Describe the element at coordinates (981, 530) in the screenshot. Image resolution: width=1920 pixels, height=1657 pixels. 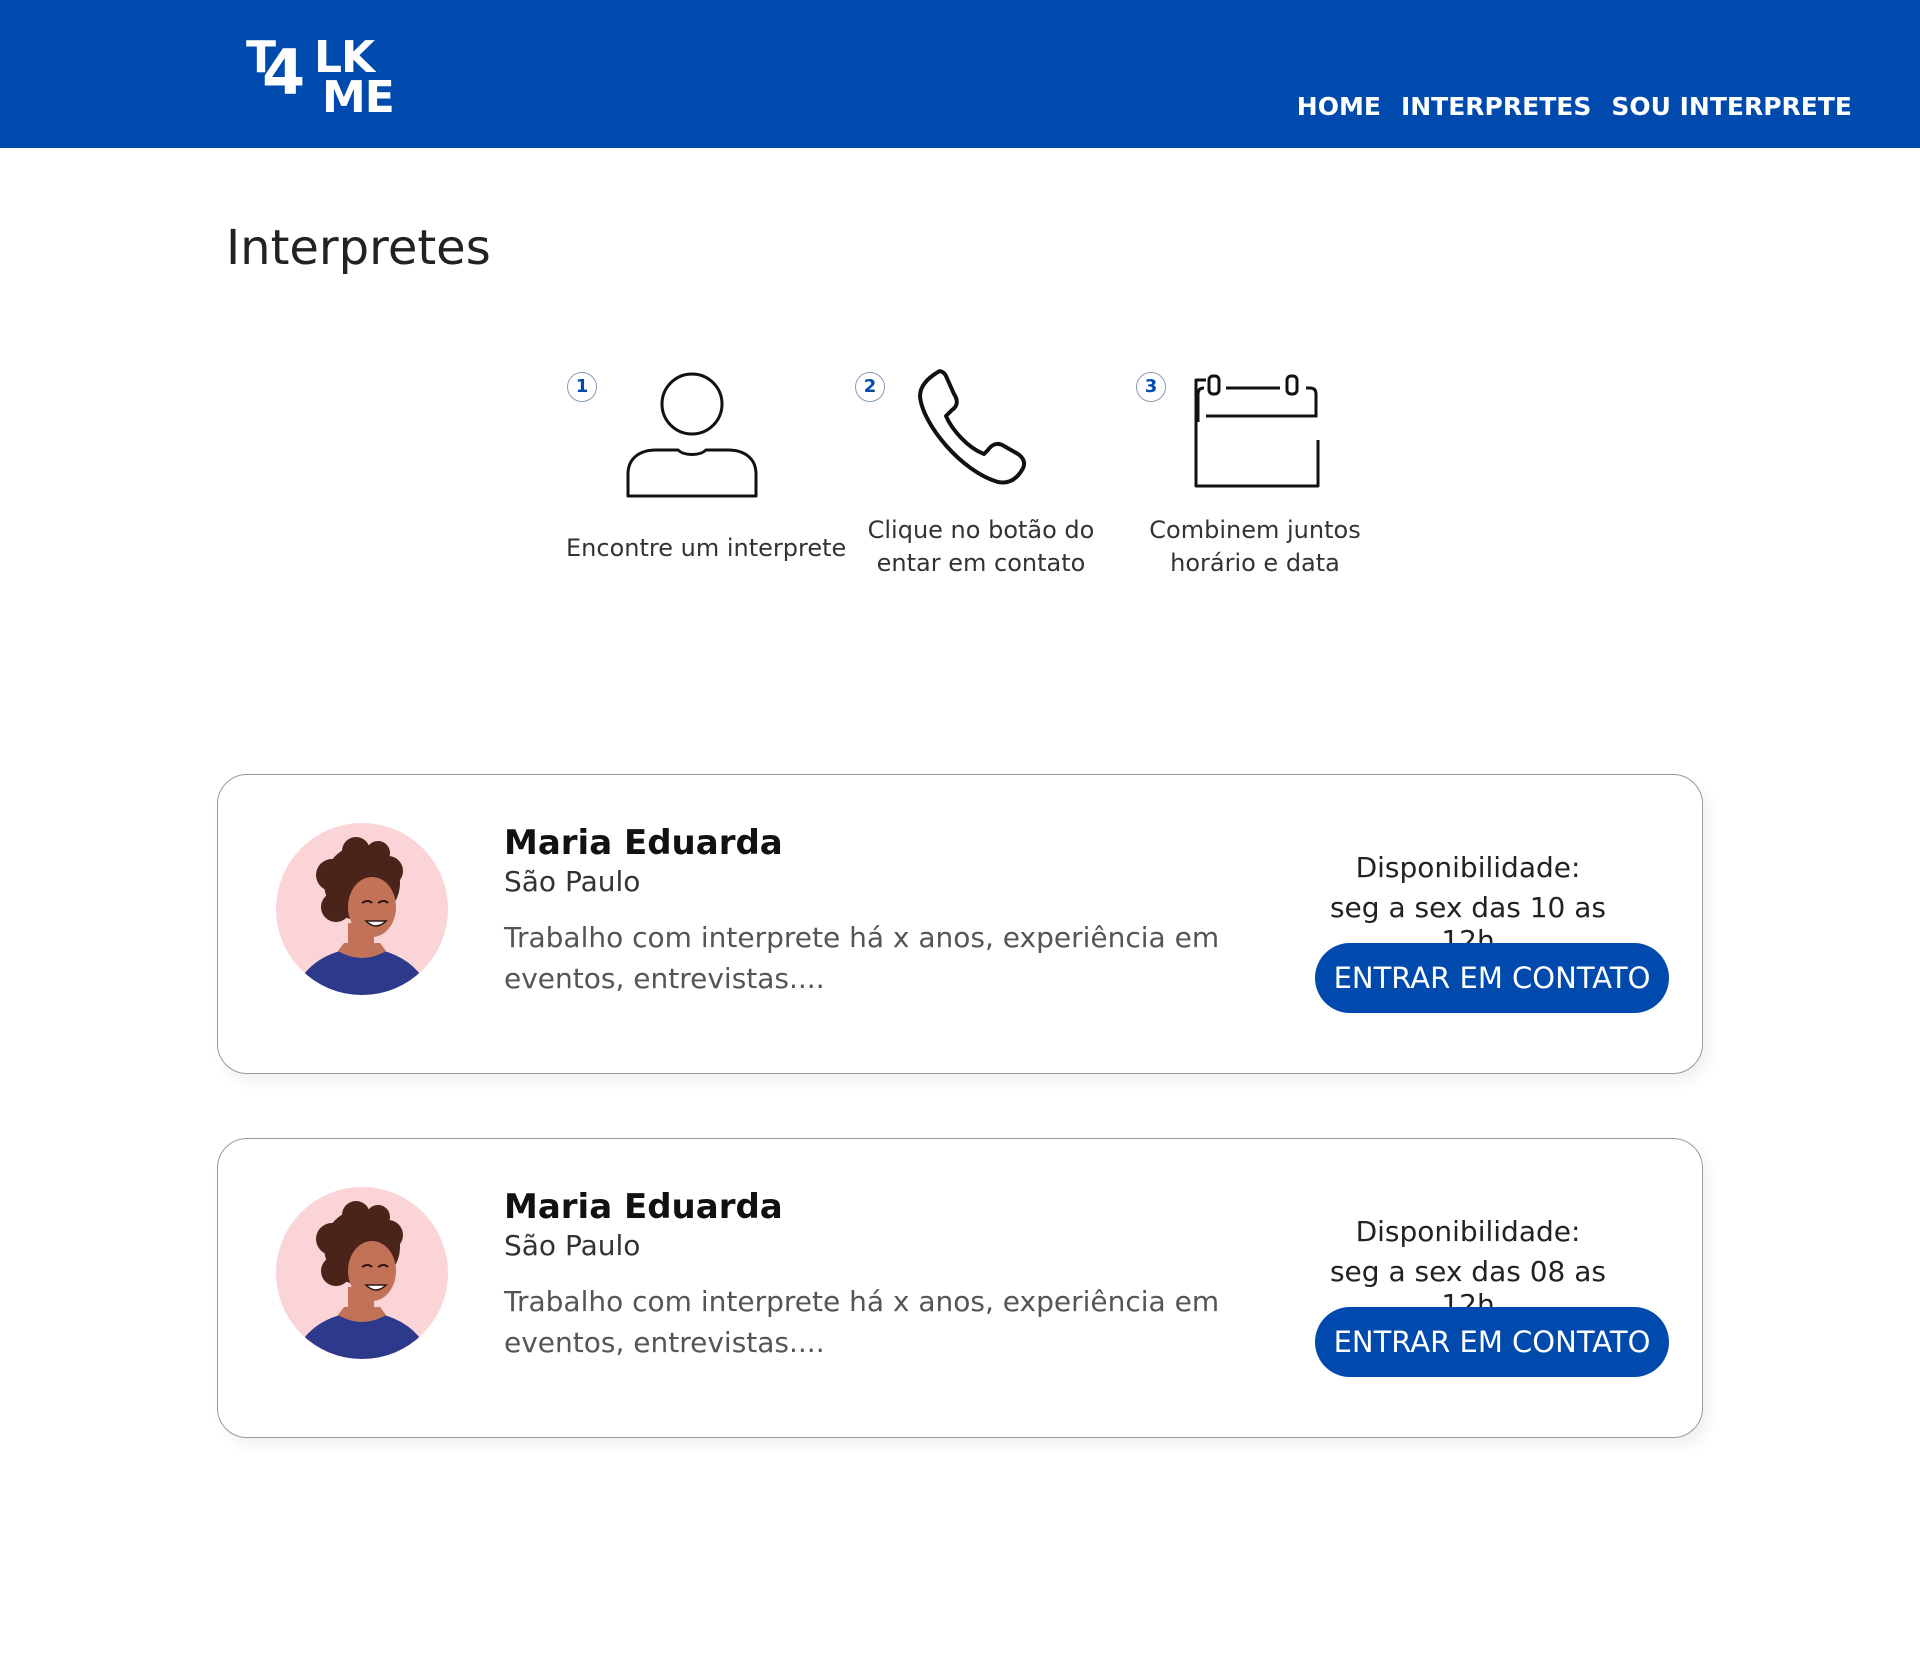
I see `step-text-line: Clique no botão do` at that location.